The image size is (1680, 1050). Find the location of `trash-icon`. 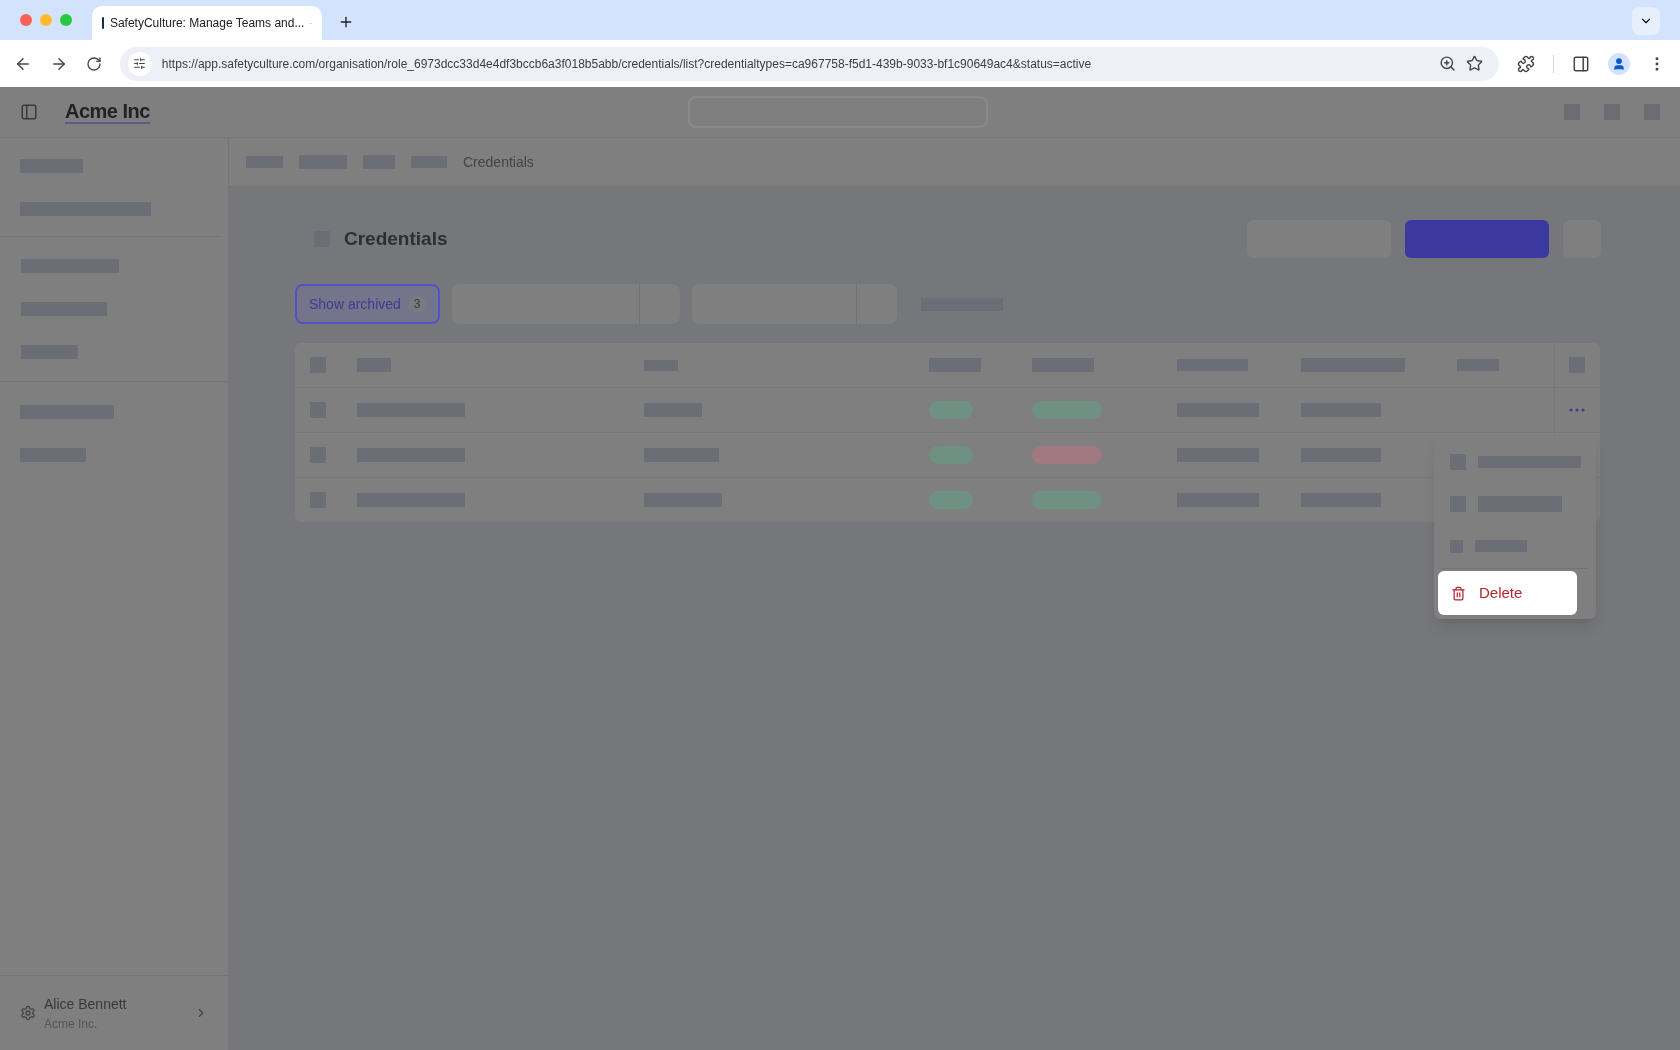

trash-icon is located at coordinates (1458, 593).